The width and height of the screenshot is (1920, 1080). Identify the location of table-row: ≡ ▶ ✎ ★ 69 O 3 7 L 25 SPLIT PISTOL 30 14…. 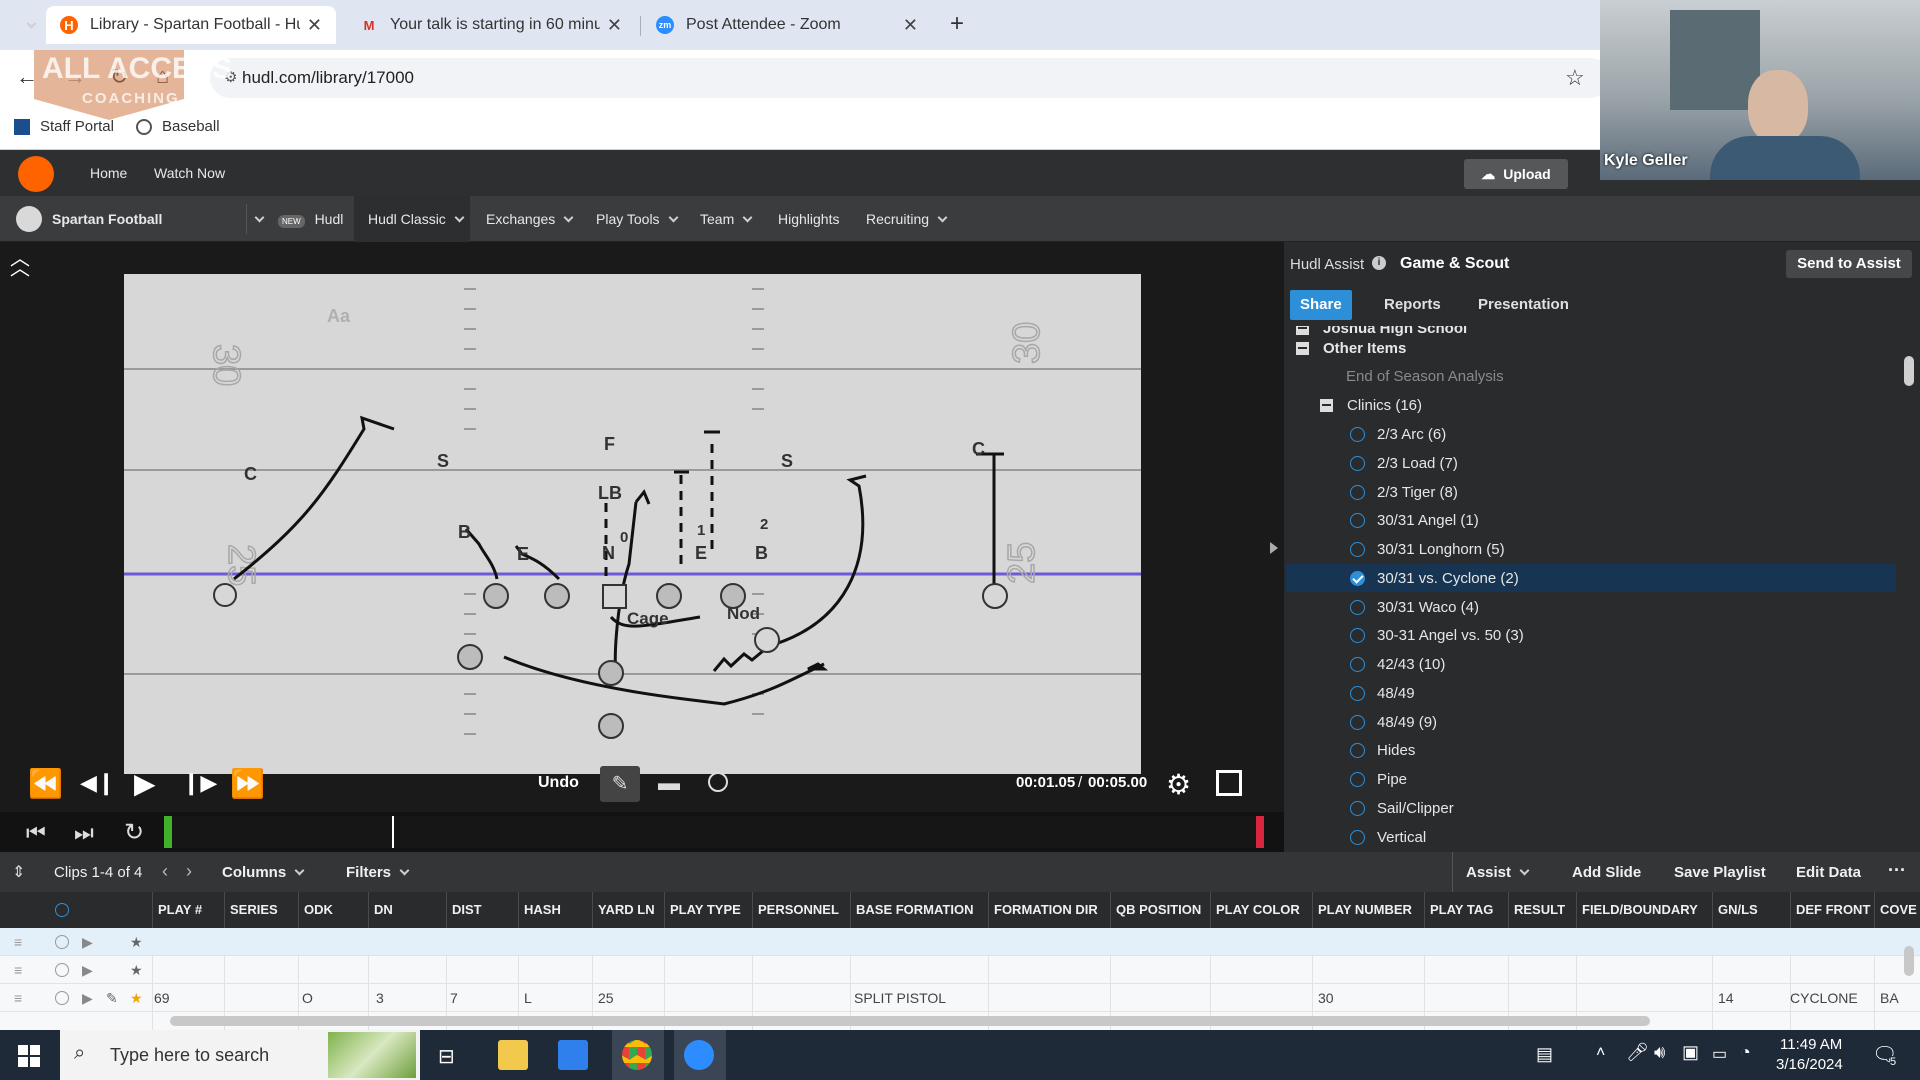
(960, 998).